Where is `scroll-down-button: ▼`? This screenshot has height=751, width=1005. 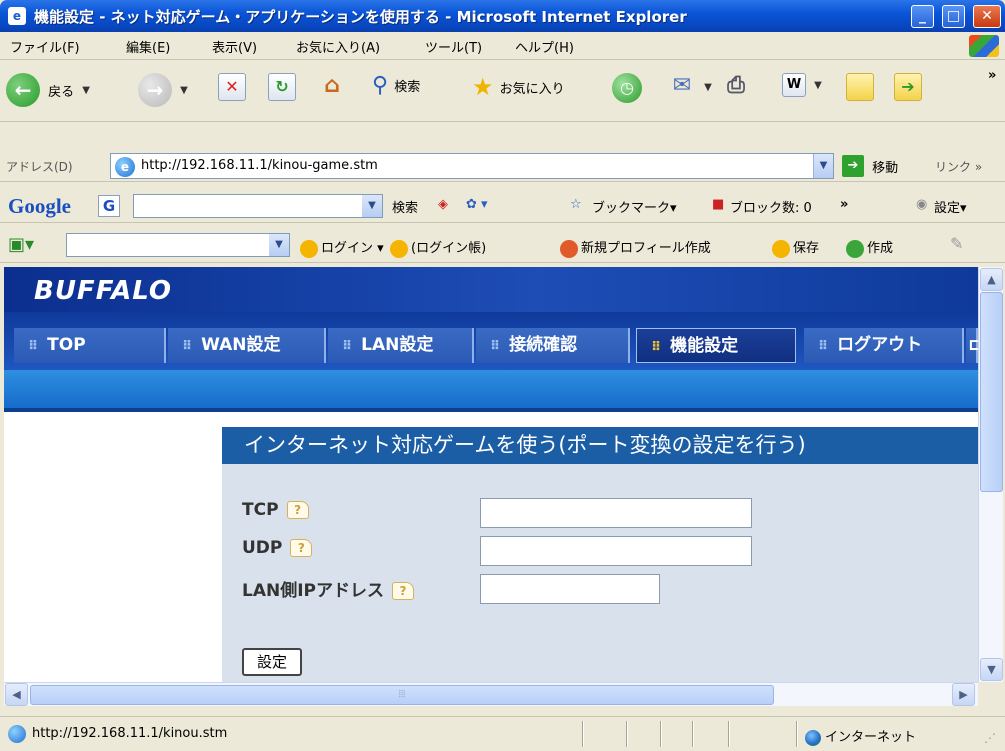
scroll-down-button: ▼ is located at coordinates (991, 669).